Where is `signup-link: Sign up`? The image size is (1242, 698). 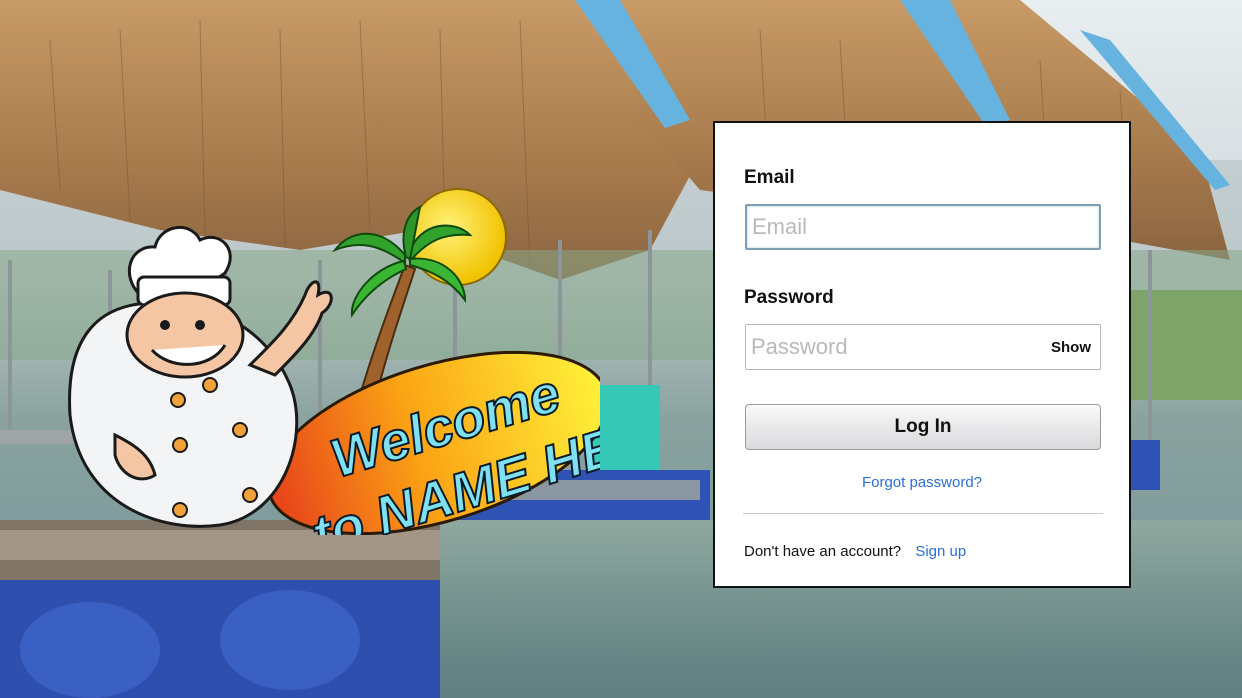
signup-link: Sign up is located at coordinates (940, 551).